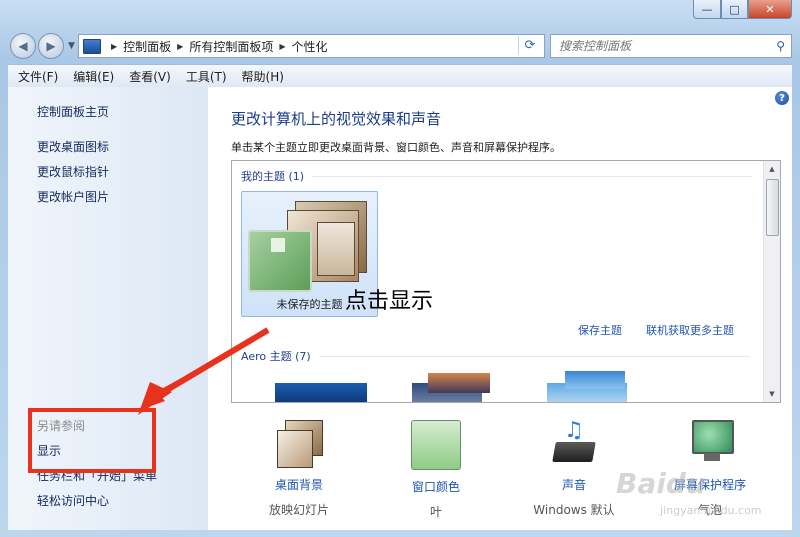  I want to click on annotation-text: 点击显示, so click(389, 301).